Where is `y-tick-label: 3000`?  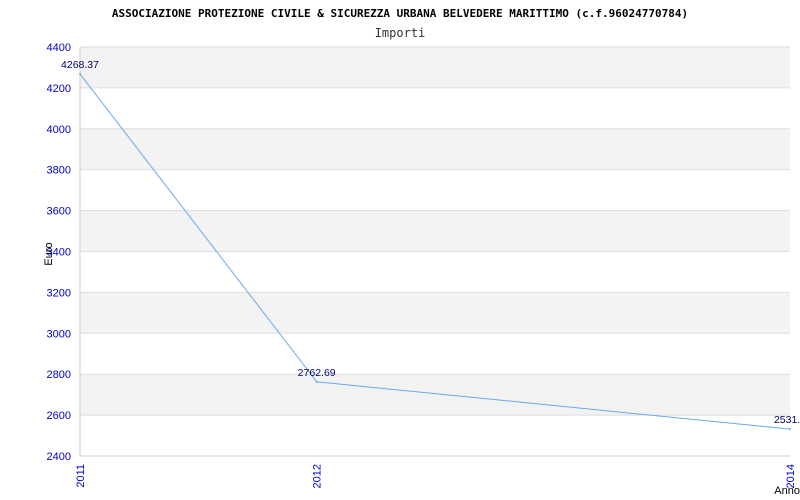
y-tick-label: 3000 is located at coordinates (59, 334).